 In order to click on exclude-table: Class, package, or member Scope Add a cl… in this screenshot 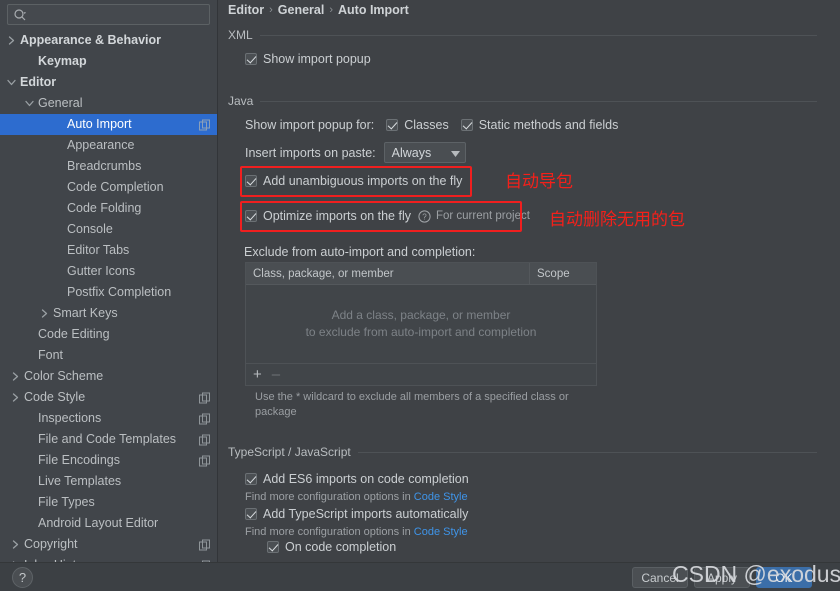, I will do `click(421, 324)`.